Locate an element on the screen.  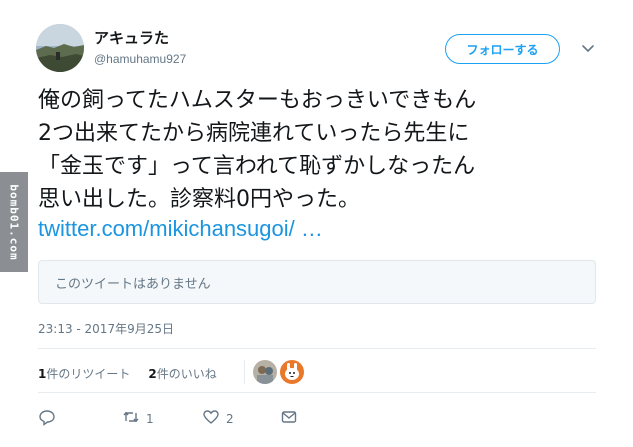
retweet-stat: 1件のリツイート is located at coordinates (84, 373).